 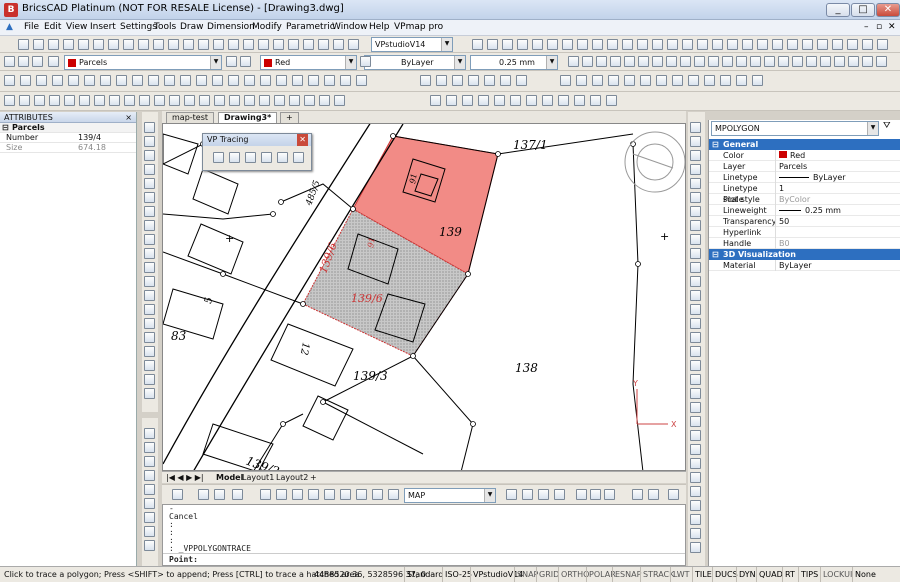 What do you see at coordinates (229, 477) in the screenshot?
I see `tab-model: Model` at bounding box center [229, 477].